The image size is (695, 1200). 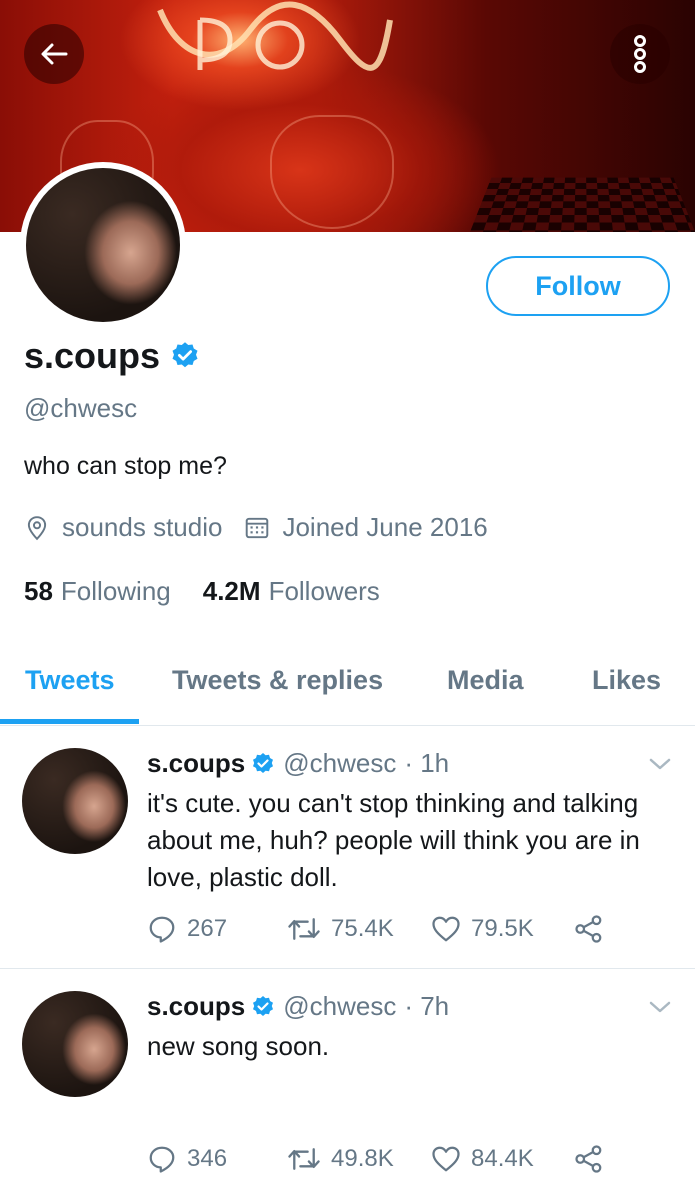 I want to click on followers-count: 4.2M, so click(x=231, y=591).